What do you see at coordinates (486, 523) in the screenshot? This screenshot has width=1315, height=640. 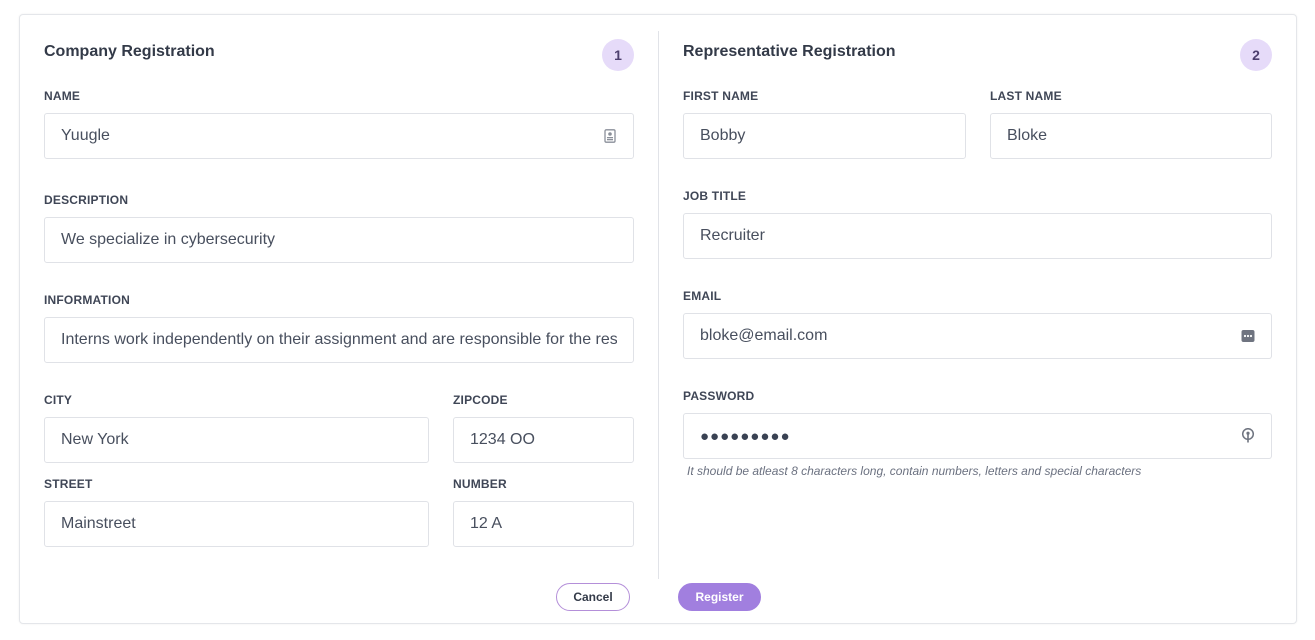 I see `number-value: 12 A` at bounding box center [486, 523].